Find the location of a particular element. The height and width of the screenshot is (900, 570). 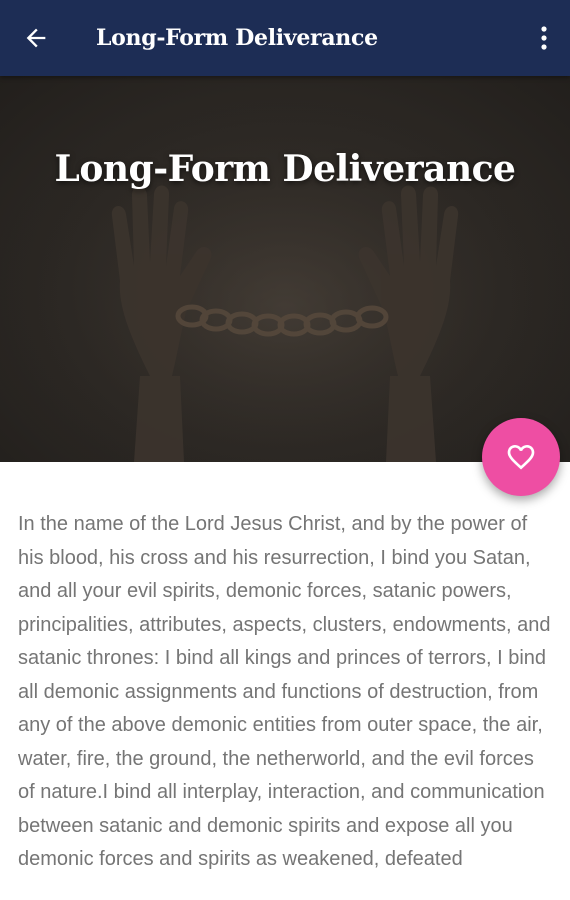

more-vertical-icon is located at coordinates (544, 38).